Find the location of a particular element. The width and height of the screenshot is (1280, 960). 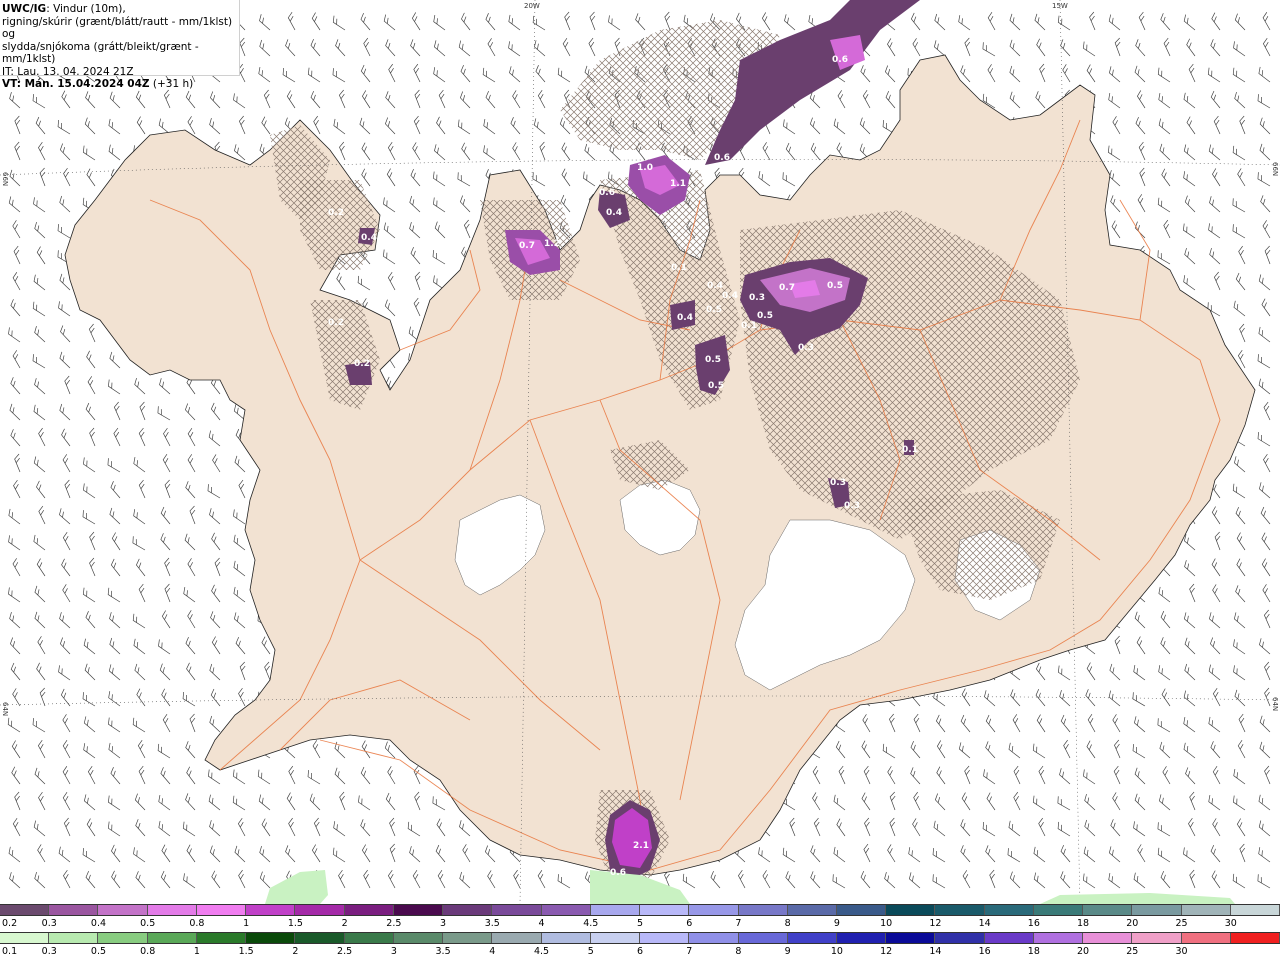

lat-label-64n-right: 64N is located at coordinates (1275, 704).